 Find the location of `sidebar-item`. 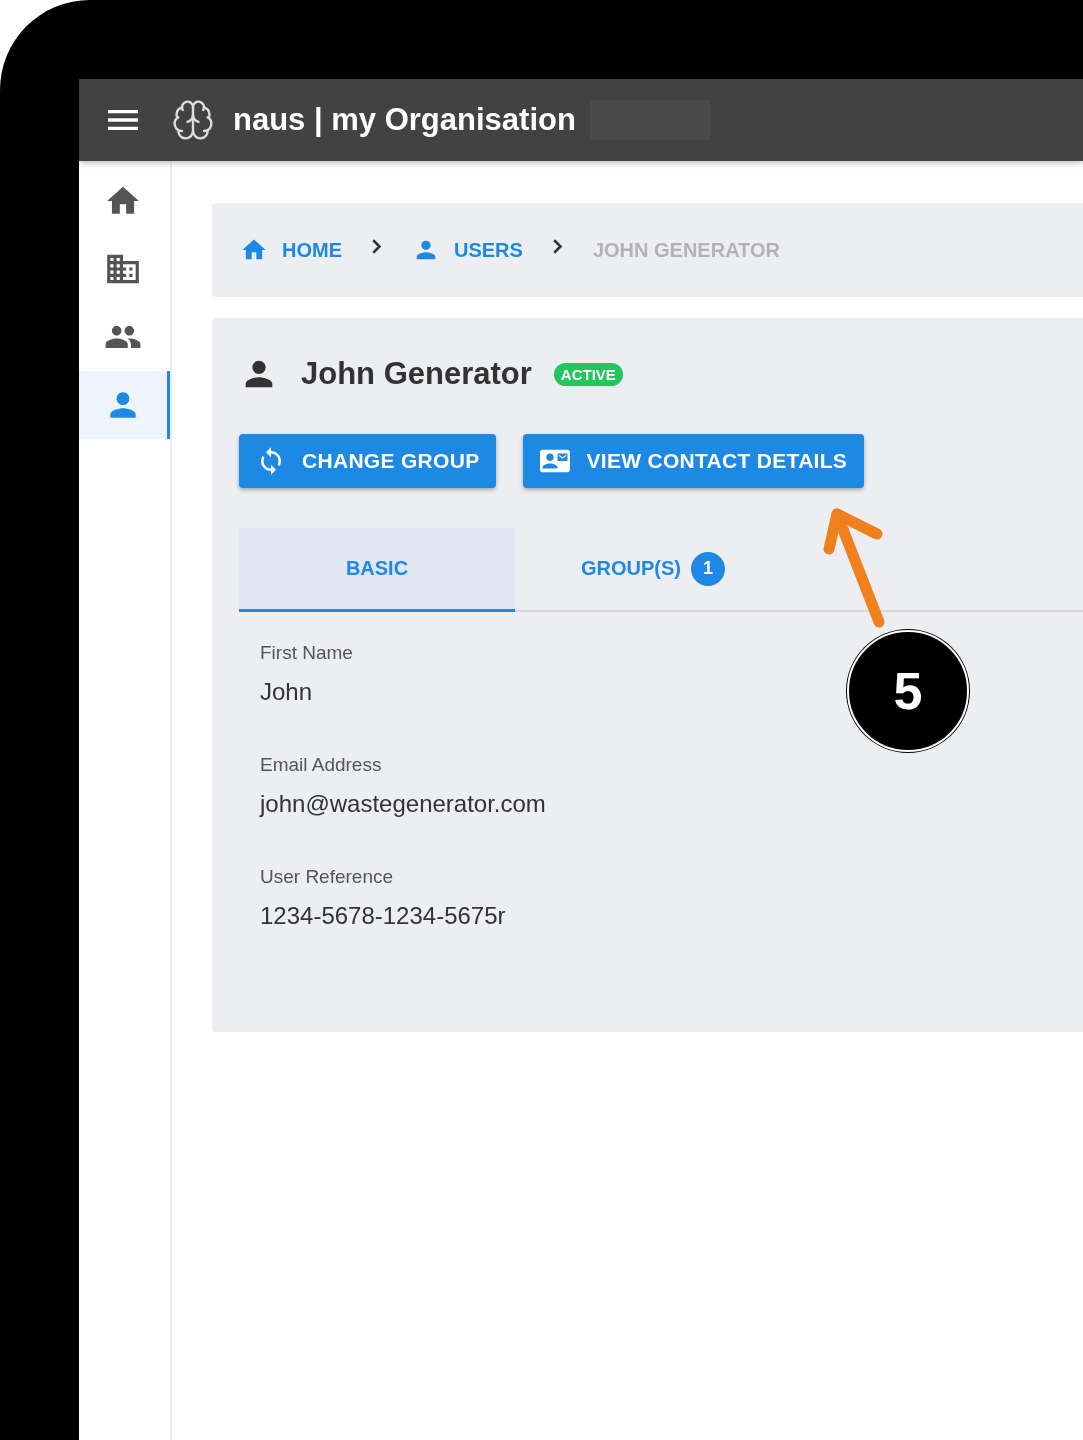

sidebar-item is located at coordinates (124, 405).